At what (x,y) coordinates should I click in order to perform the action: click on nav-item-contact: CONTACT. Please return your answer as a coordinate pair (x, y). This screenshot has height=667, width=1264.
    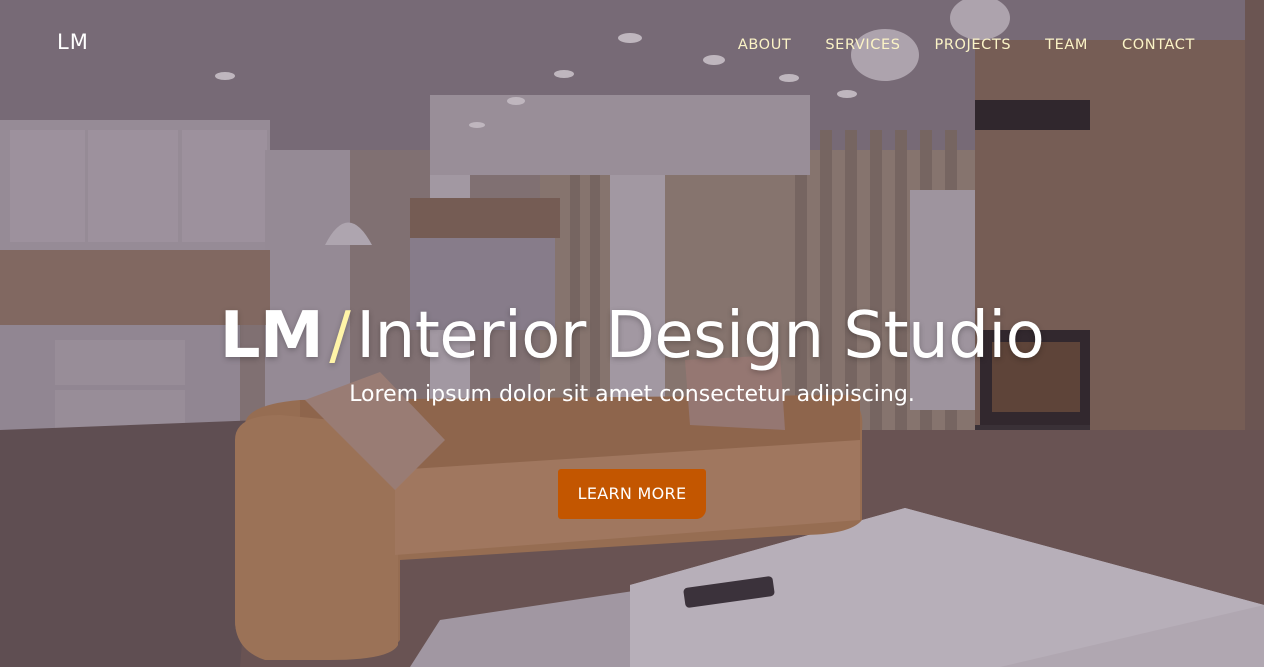
    Looking at the image, I should click on (1158, 45).